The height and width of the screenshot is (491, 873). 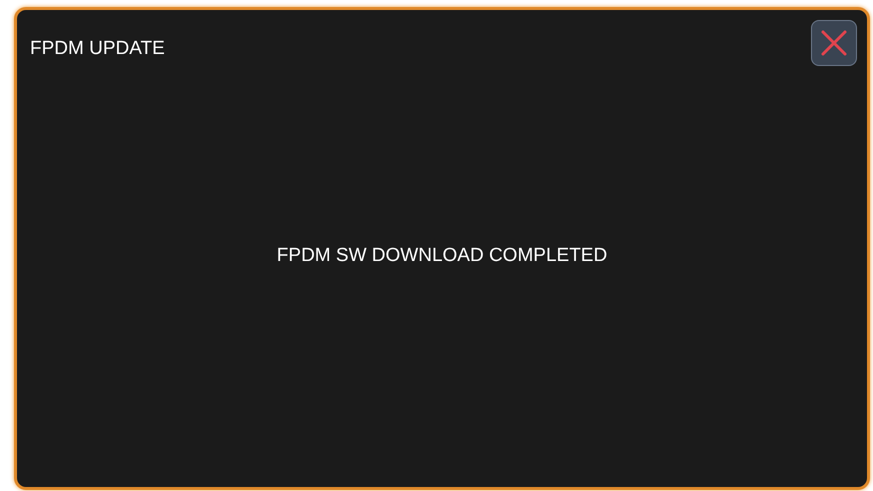 What do you see at coordinates (442, 256) in the screenshot?
I see `status-message: FPDM SW DOWNLOAD COMPLETED` at bounding box center [442, 256].